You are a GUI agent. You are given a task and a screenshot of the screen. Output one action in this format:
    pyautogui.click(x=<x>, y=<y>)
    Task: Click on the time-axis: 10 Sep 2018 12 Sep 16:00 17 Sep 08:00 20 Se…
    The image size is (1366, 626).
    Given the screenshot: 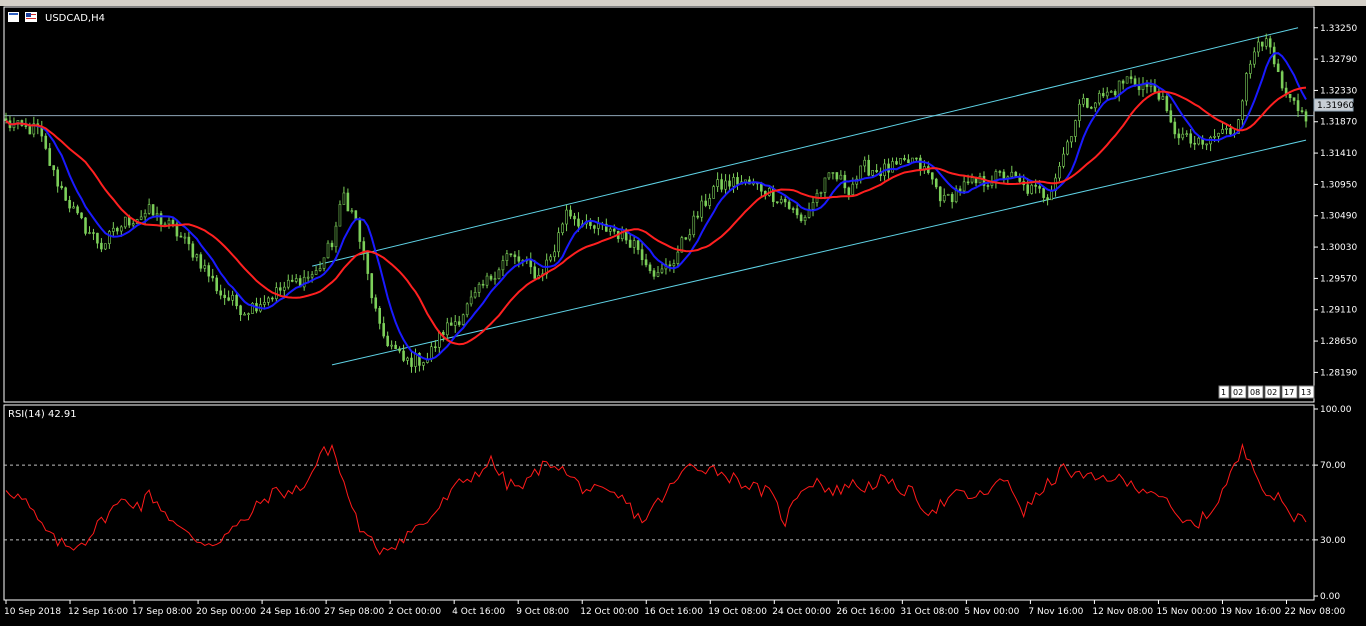 What is the action you would take?
    pyautogui.click(x=674, y=608)
    